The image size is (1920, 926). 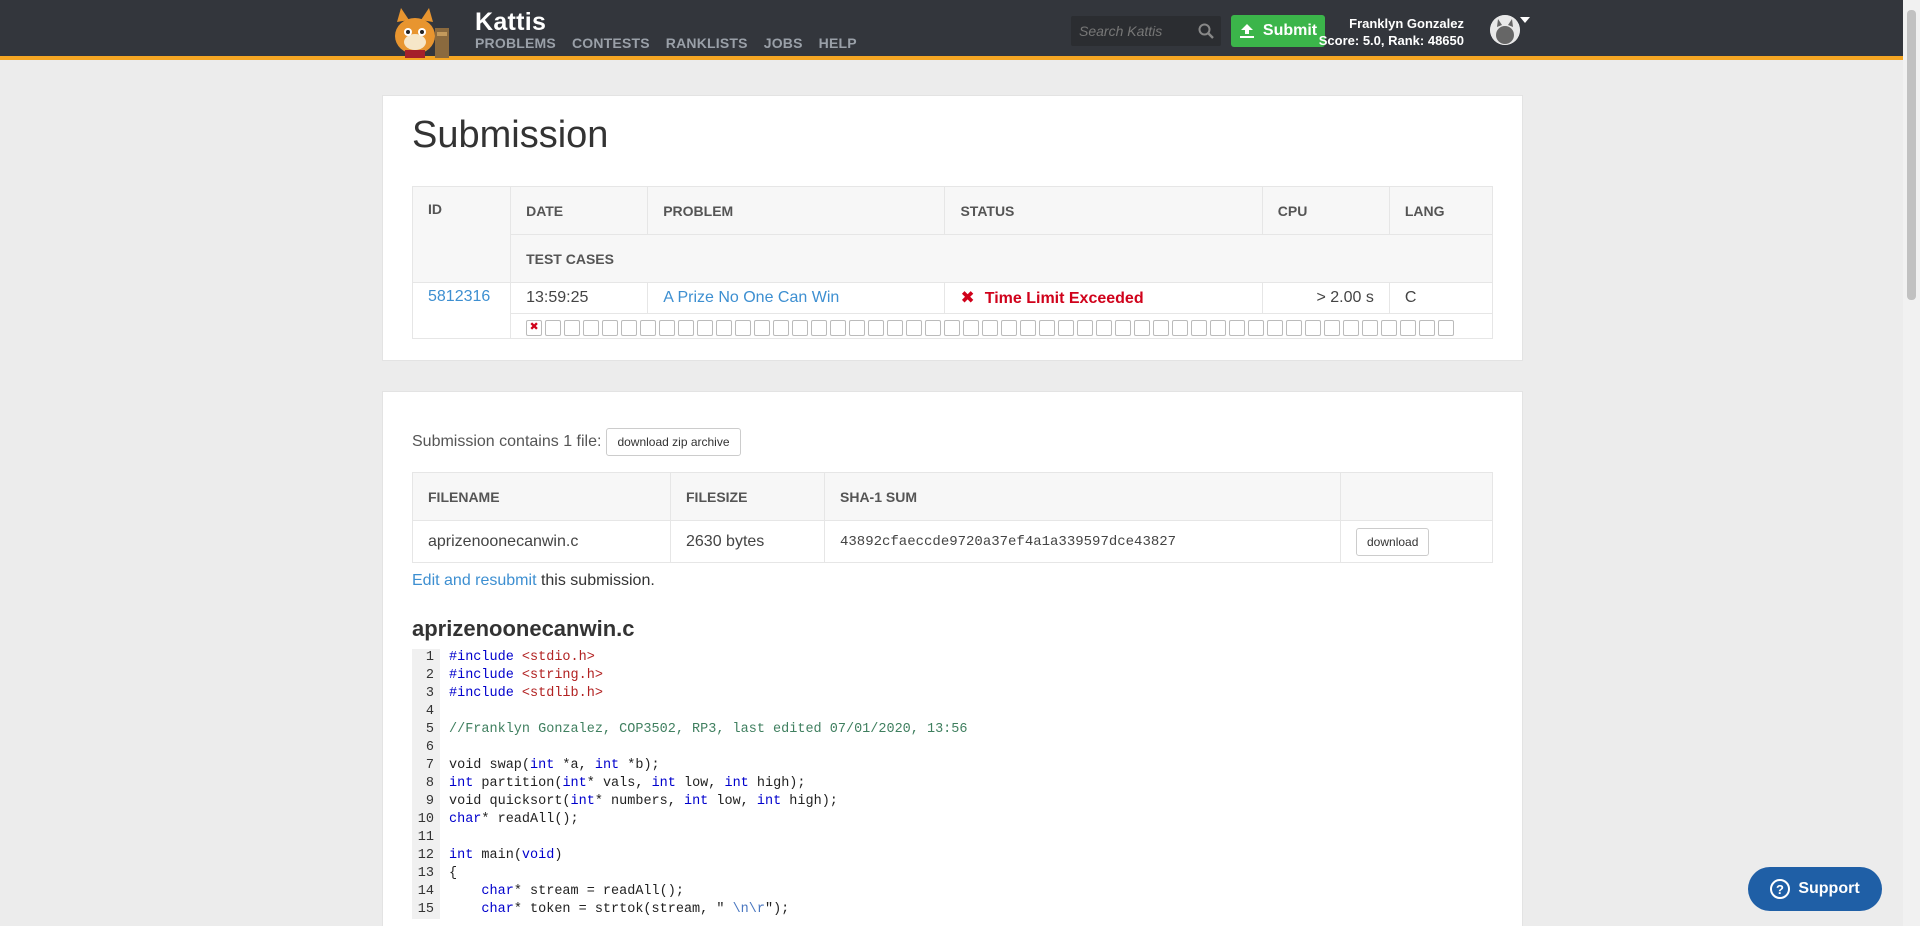 I want to click on support-button: ? Support, so click(x=1815, y=889).